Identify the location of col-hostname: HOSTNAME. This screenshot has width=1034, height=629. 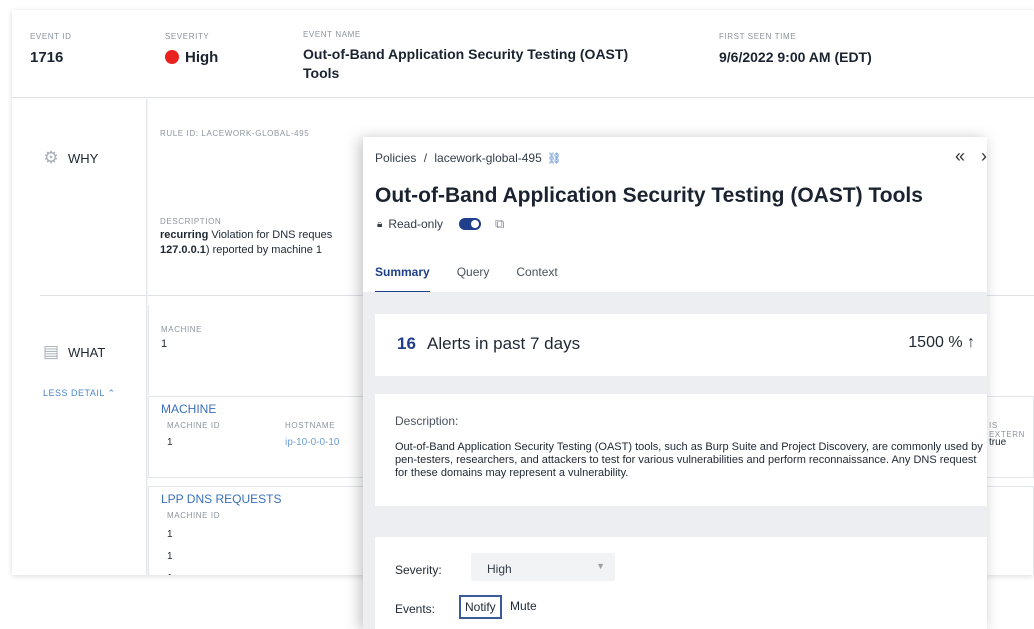
(310, 425).